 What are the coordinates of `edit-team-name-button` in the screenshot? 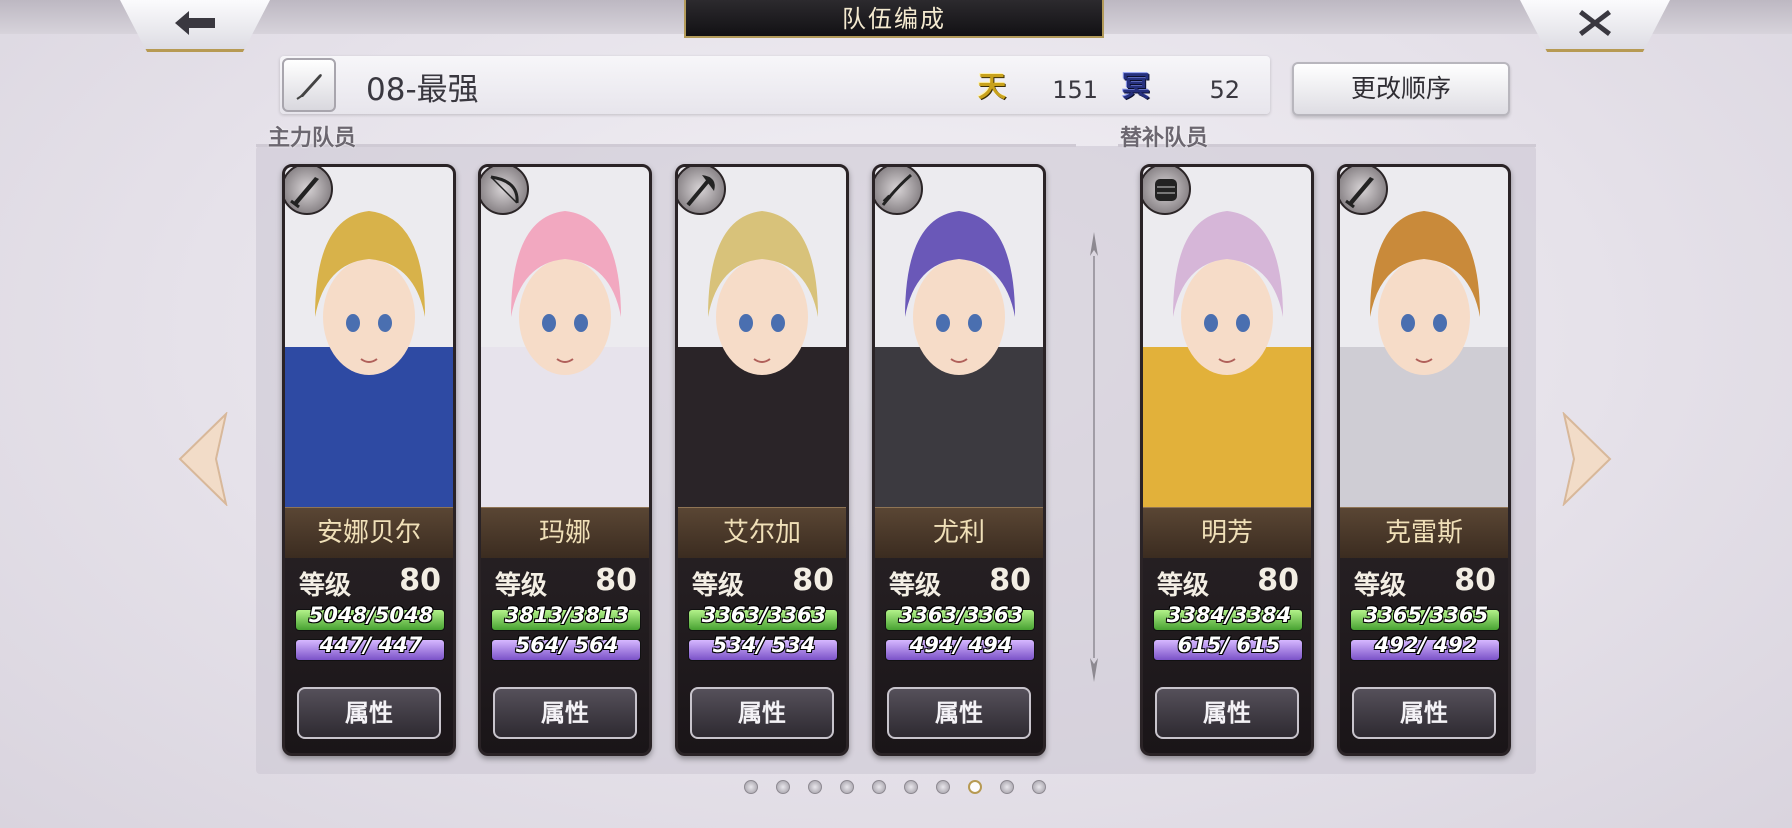 It's located at (309, 85).